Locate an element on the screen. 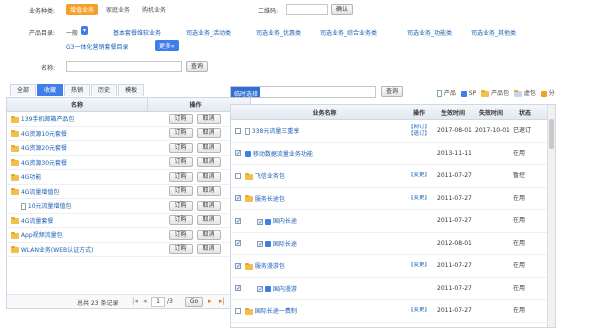 This screenshot has width=596, height=330. pager-go-button: Go is located at coordinates (194, 301).